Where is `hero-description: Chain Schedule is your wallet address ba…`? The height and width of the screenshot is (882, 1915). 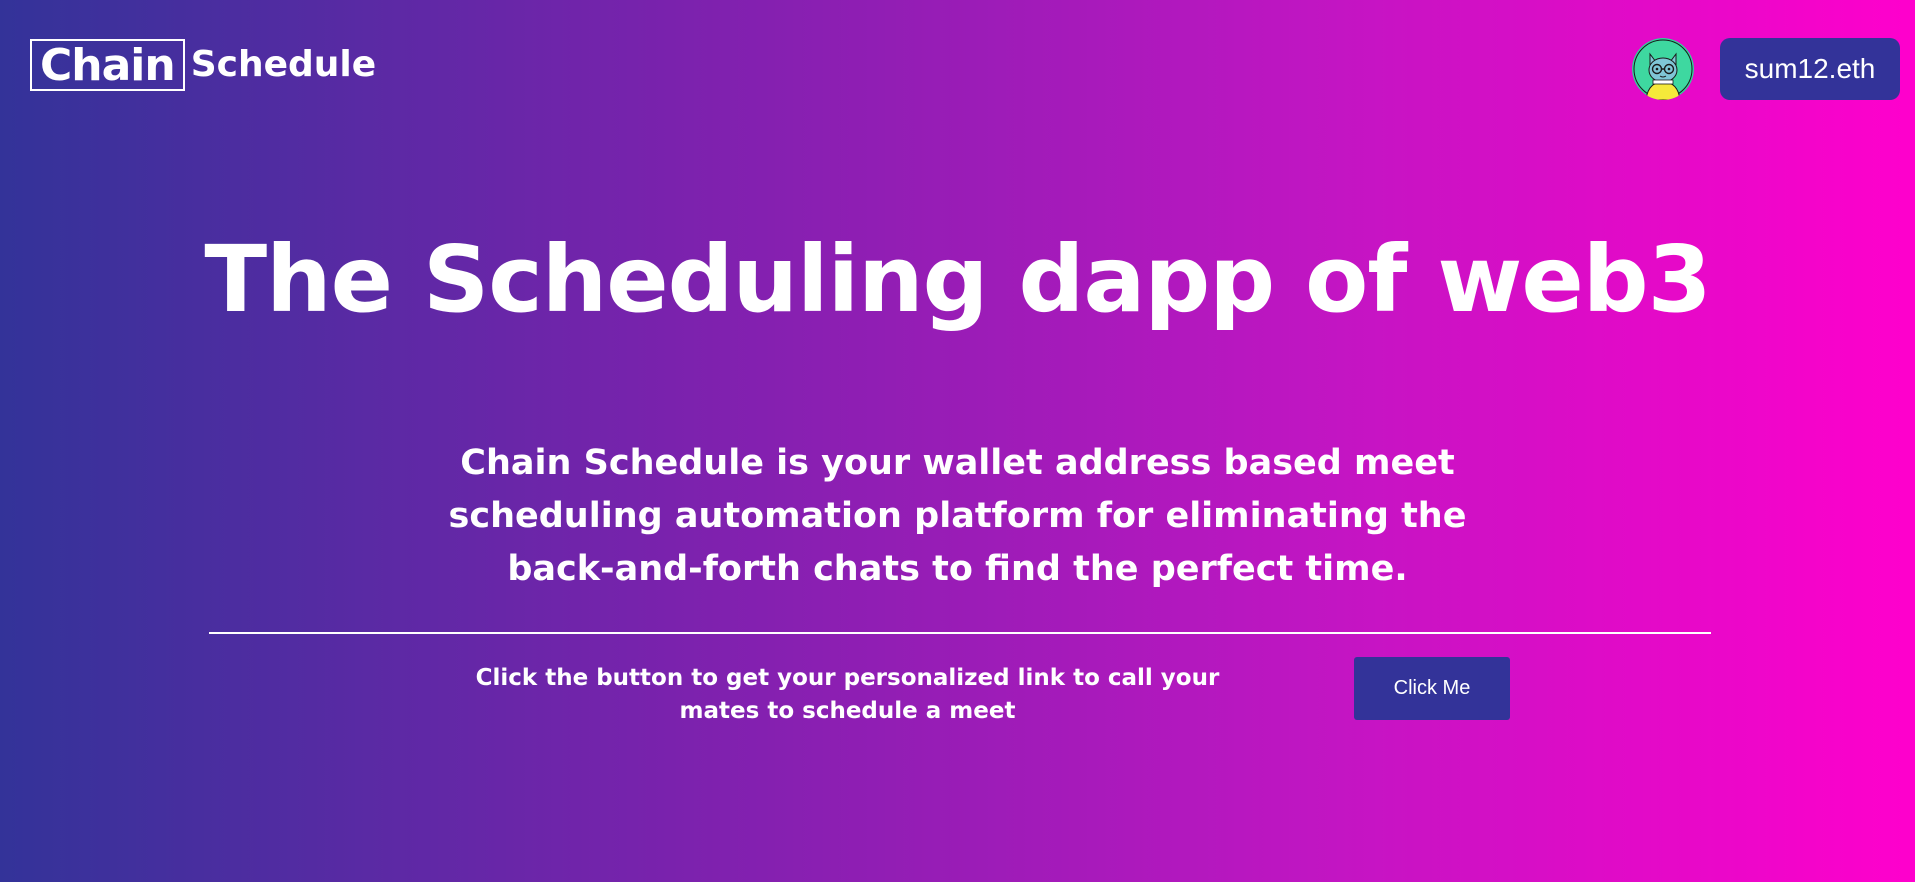 hero-description: Chain Schedule is your wallet address ba… is located at coordinates (957, 516).